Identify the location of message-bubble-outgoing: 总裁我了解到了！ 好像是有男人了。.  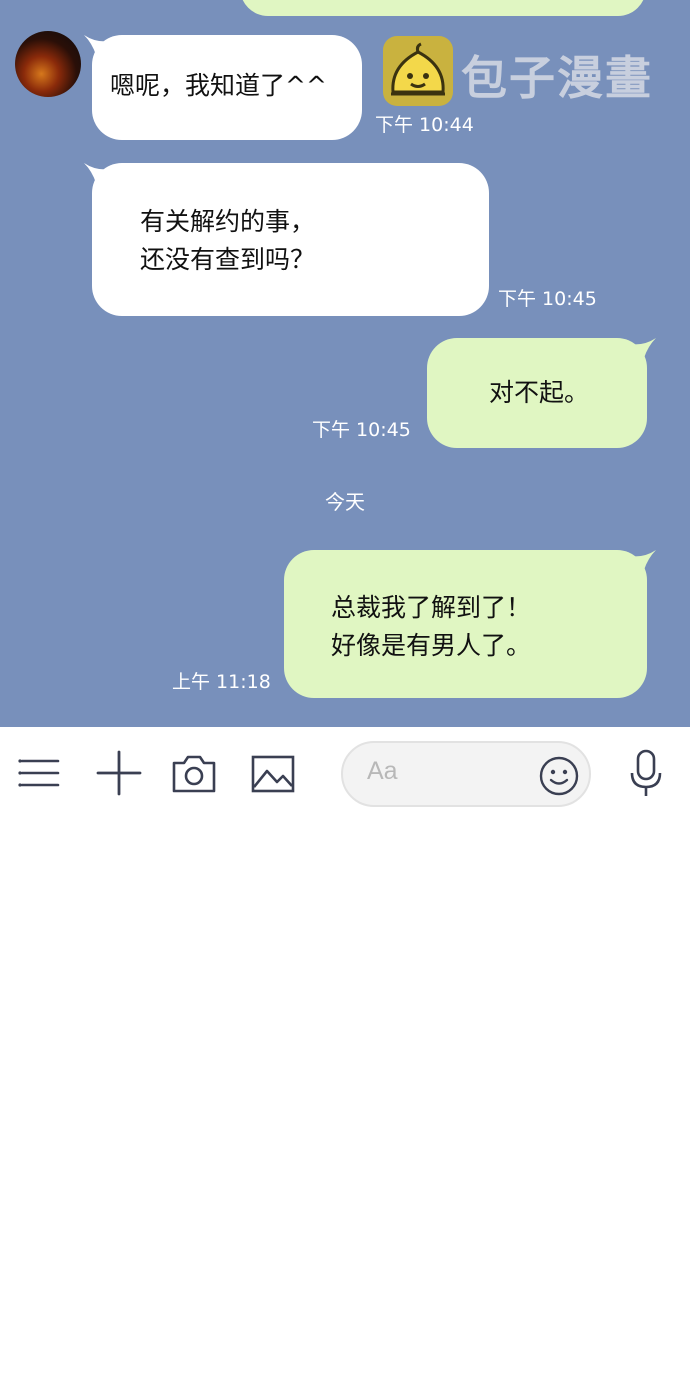
(465, 624).